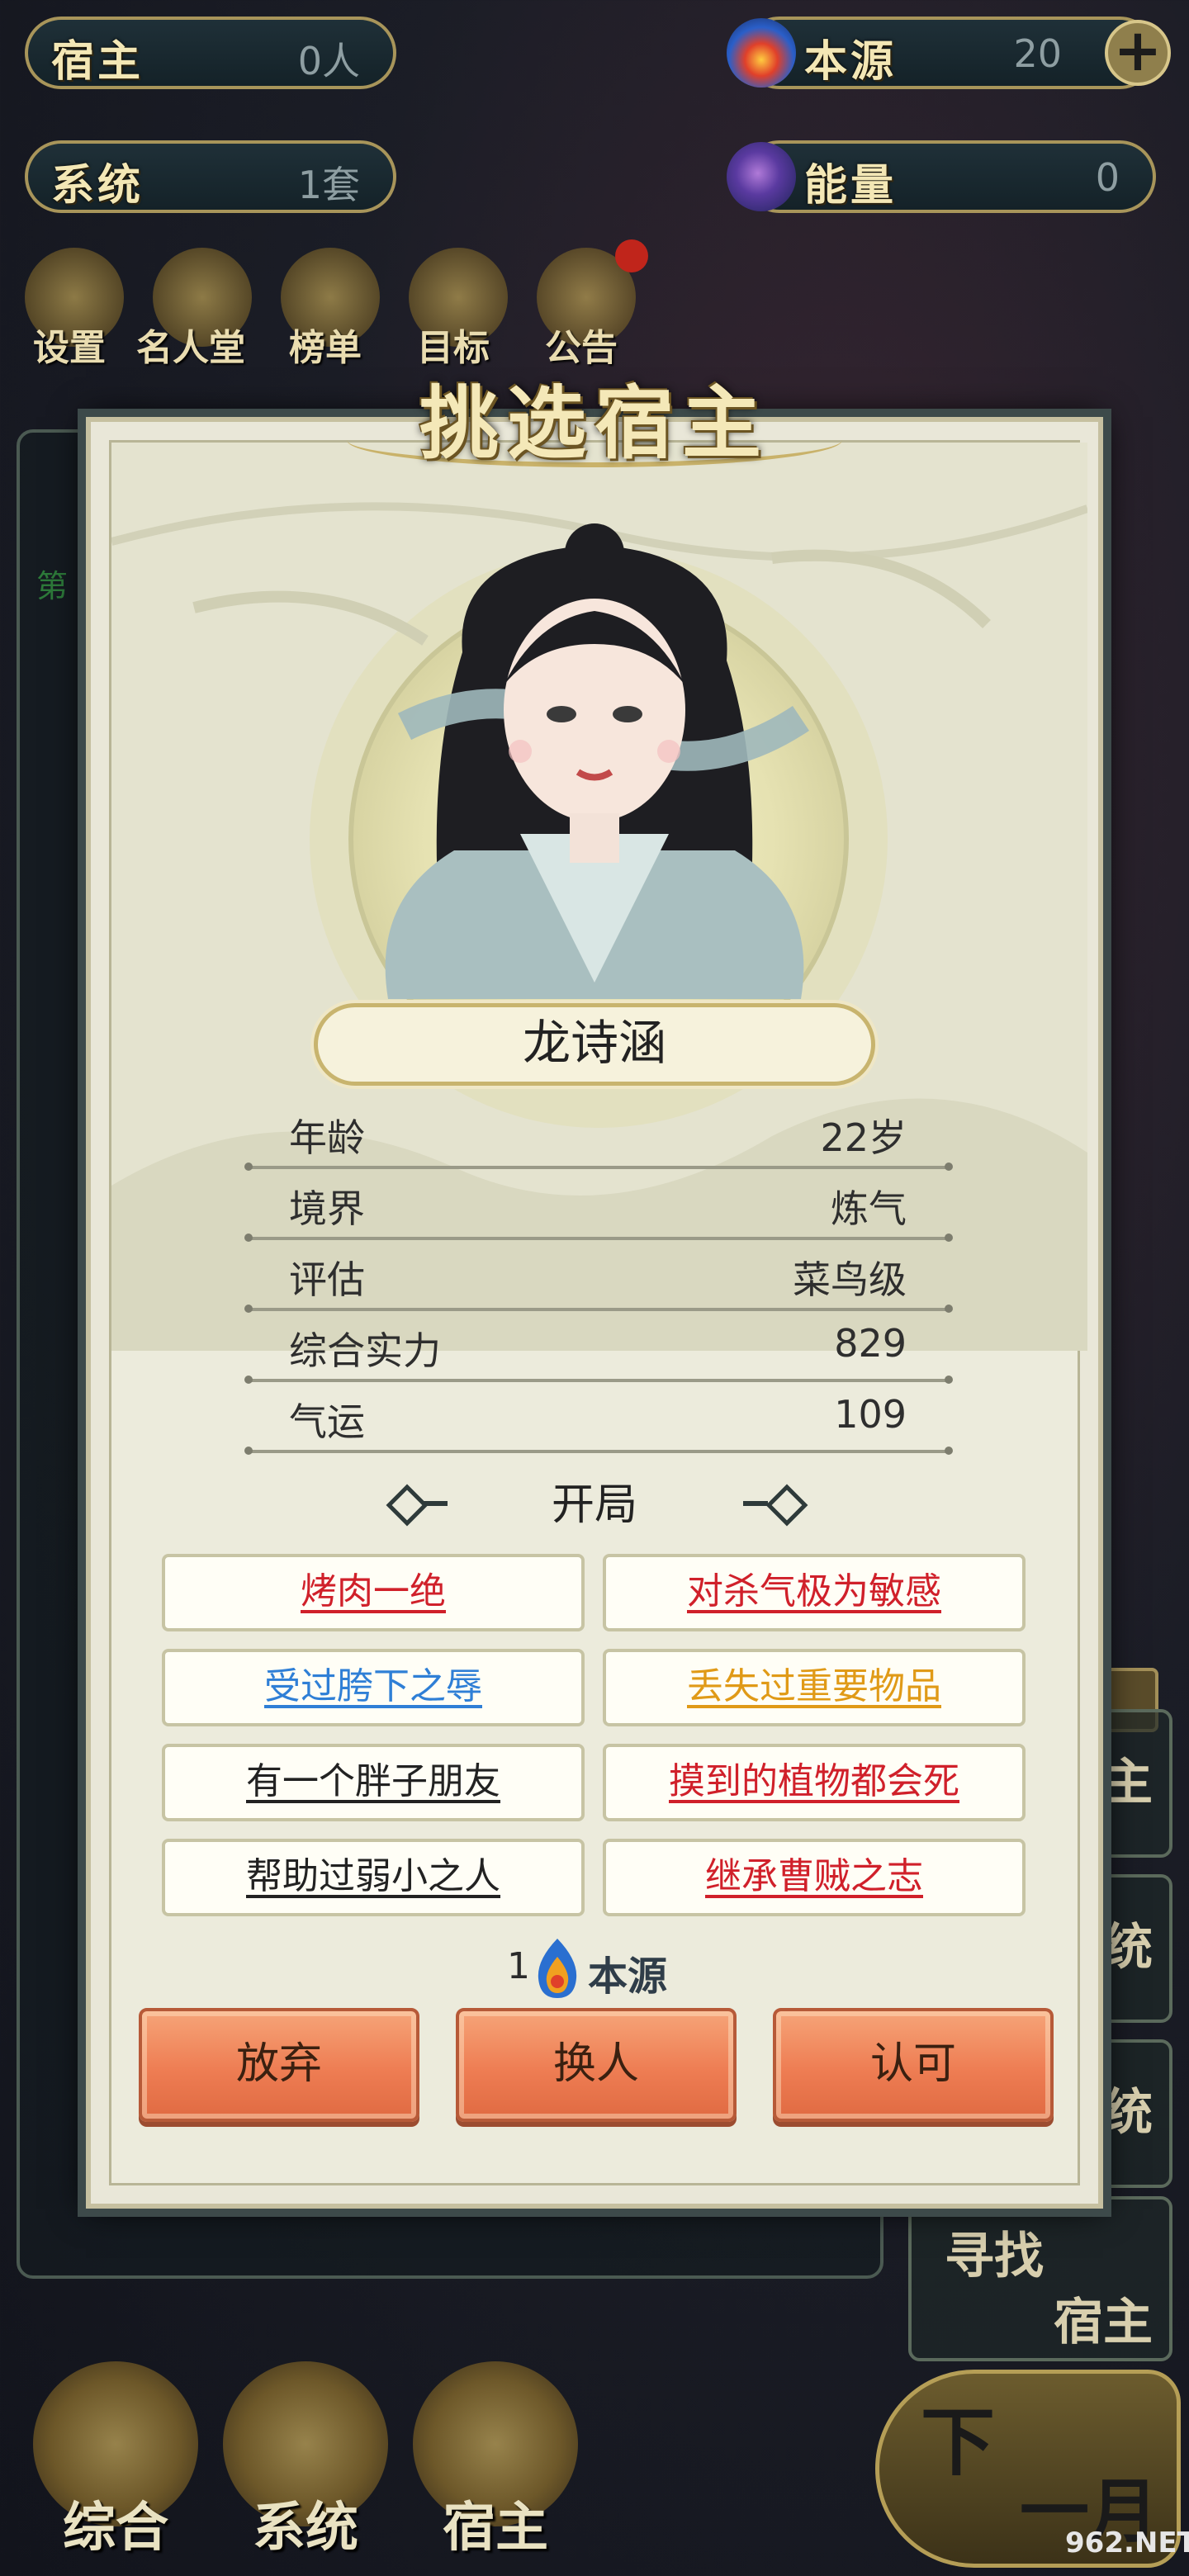 The width and height of the screenshot is (1189, 2576). I want to click on stat-value: 菜鸟级, so click(850, 1279).